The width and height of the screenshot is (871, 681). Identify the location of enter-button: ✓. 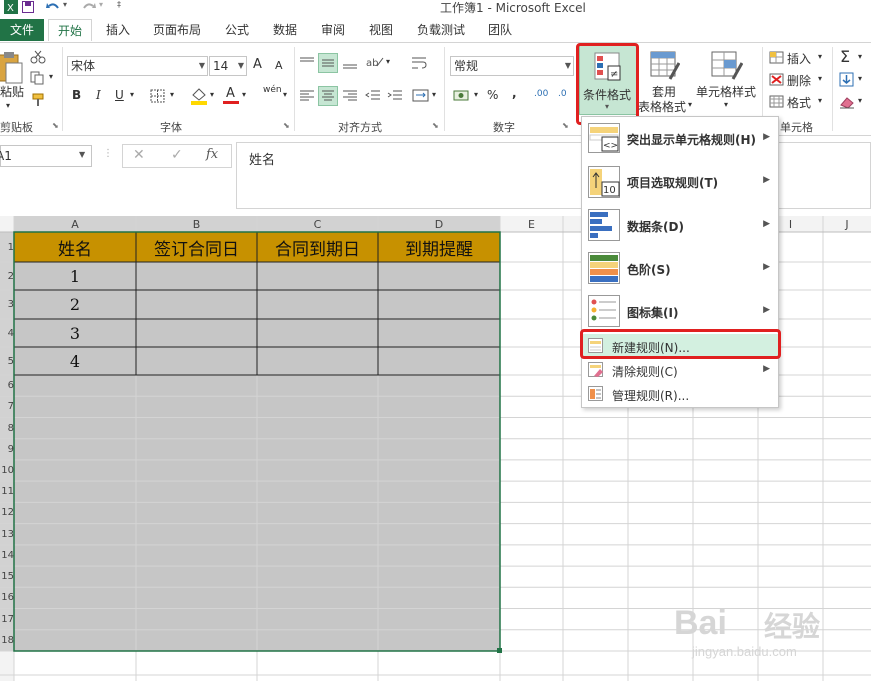
(177, 155).